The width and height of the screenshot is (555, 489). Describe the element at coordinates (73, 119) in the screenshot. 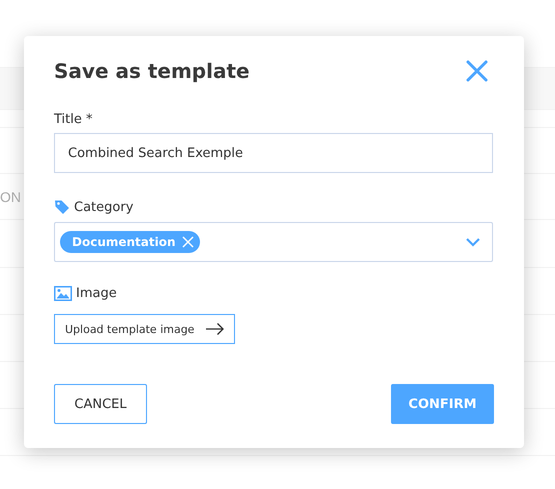

I see `field-label: Title *` at that location.